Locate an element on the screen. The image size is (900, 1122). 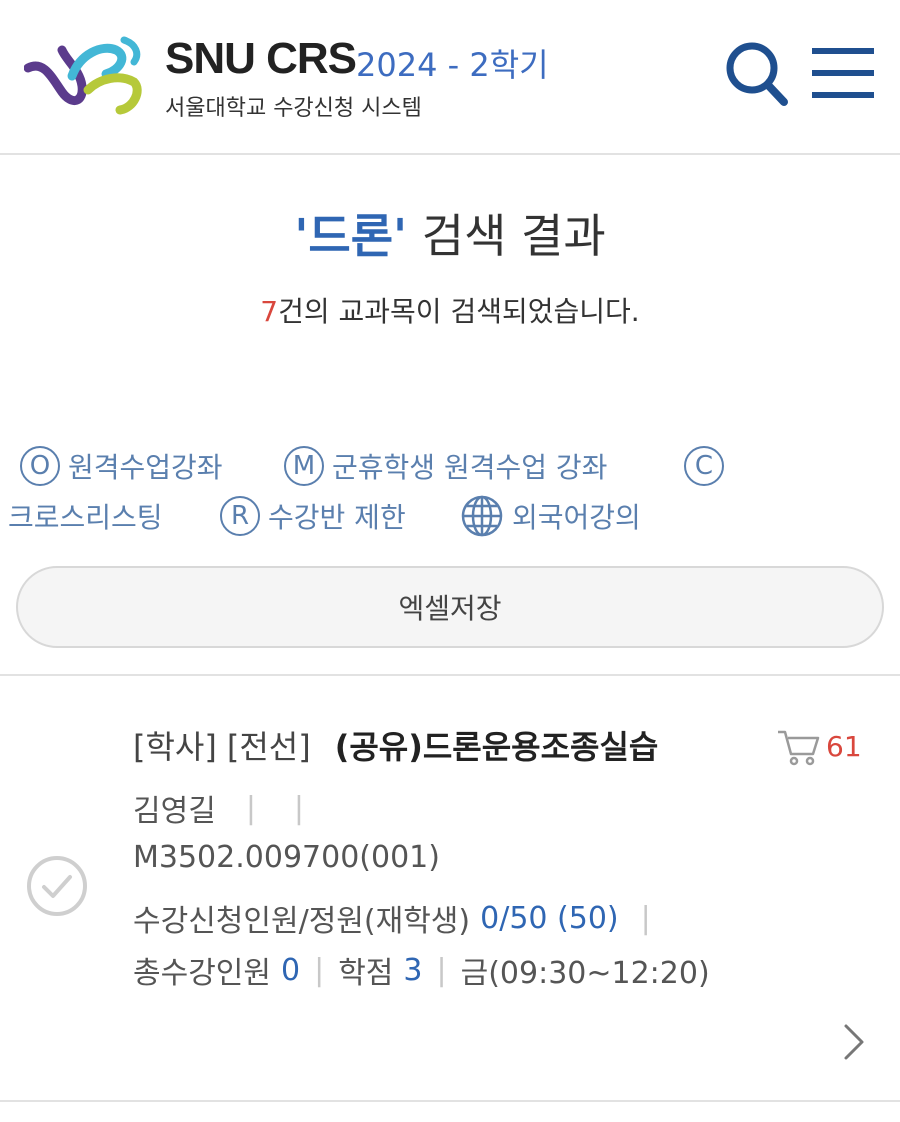
enrollment-value: 0/50 (50) is located at coordinates (549, 918).